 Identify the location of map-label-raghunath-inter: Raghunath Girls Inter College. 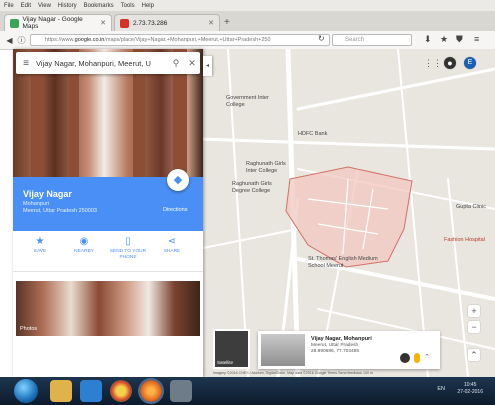
(271, 167).